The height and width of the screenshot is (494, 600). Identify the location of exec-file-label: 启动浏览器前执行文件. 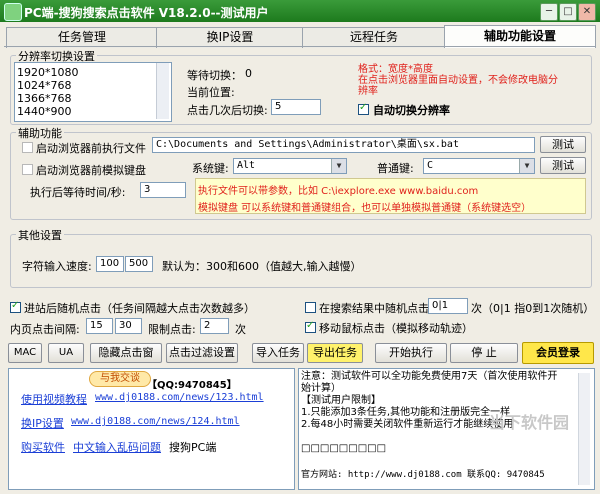
(91, 148).